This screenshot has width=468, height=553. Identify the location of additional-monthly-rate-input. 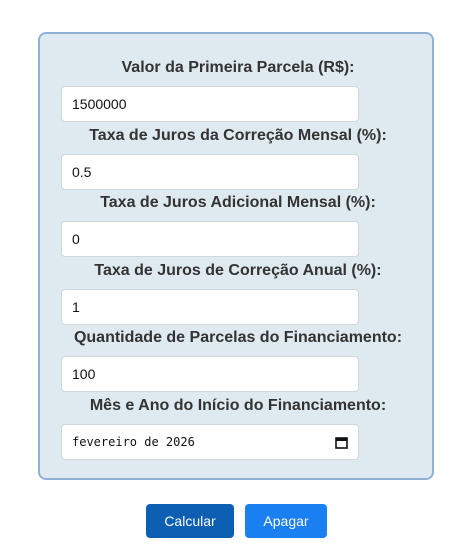
(210, 239).